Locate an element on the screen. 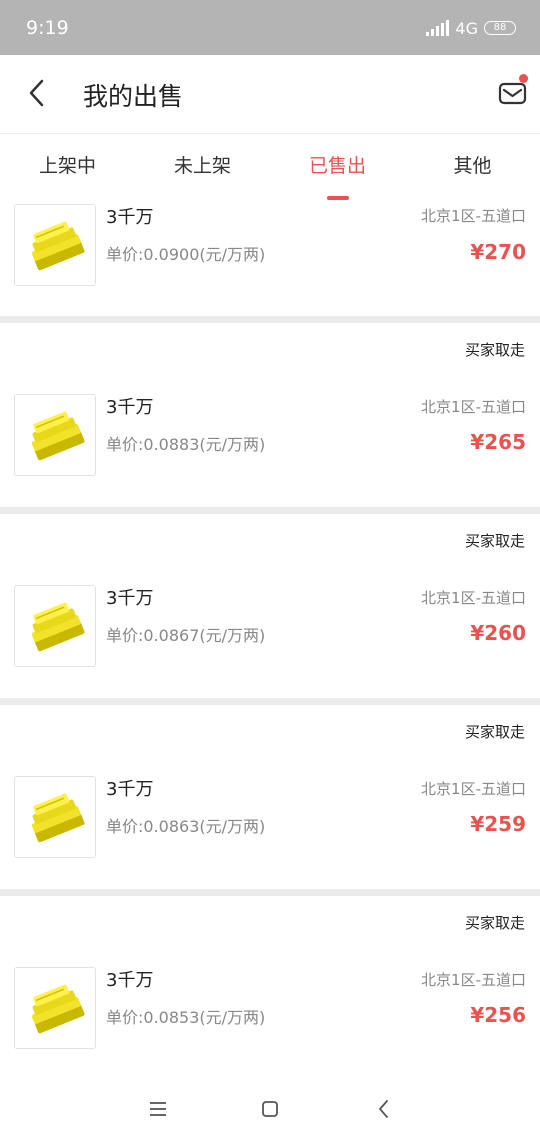  tab-sold: 已售出 is located at coordinates (337, 167).